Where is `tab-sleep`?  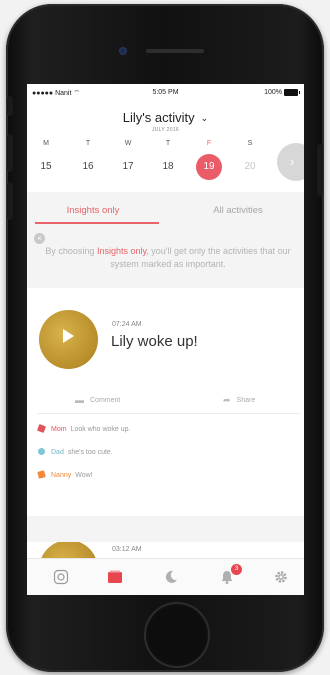 tab-sleep is located at coordinates (171, 577).